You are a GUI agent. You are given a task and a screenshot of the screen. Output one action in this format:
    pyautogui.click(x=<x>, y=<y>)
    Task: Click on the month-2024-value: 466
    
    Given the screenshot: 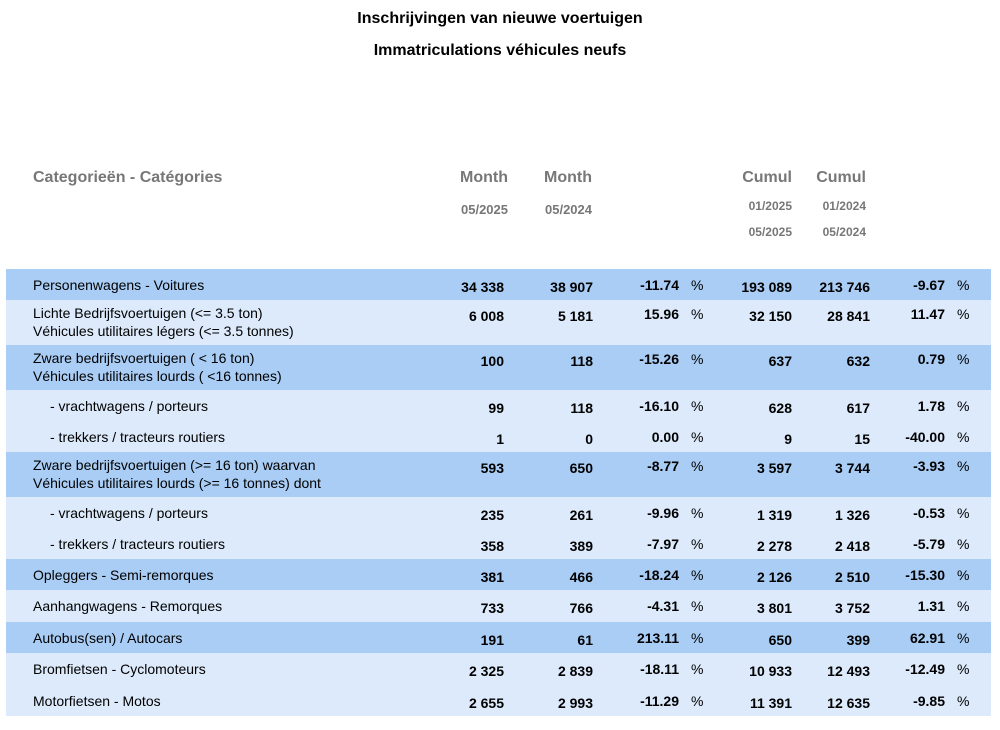 What is the action you would take?
    pyautogui.click(x=581, y=577)
    